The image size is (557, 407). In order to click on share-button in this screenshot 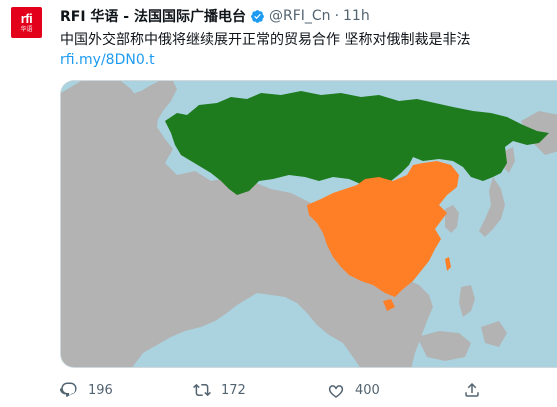, I will do `click(472, 390)`.